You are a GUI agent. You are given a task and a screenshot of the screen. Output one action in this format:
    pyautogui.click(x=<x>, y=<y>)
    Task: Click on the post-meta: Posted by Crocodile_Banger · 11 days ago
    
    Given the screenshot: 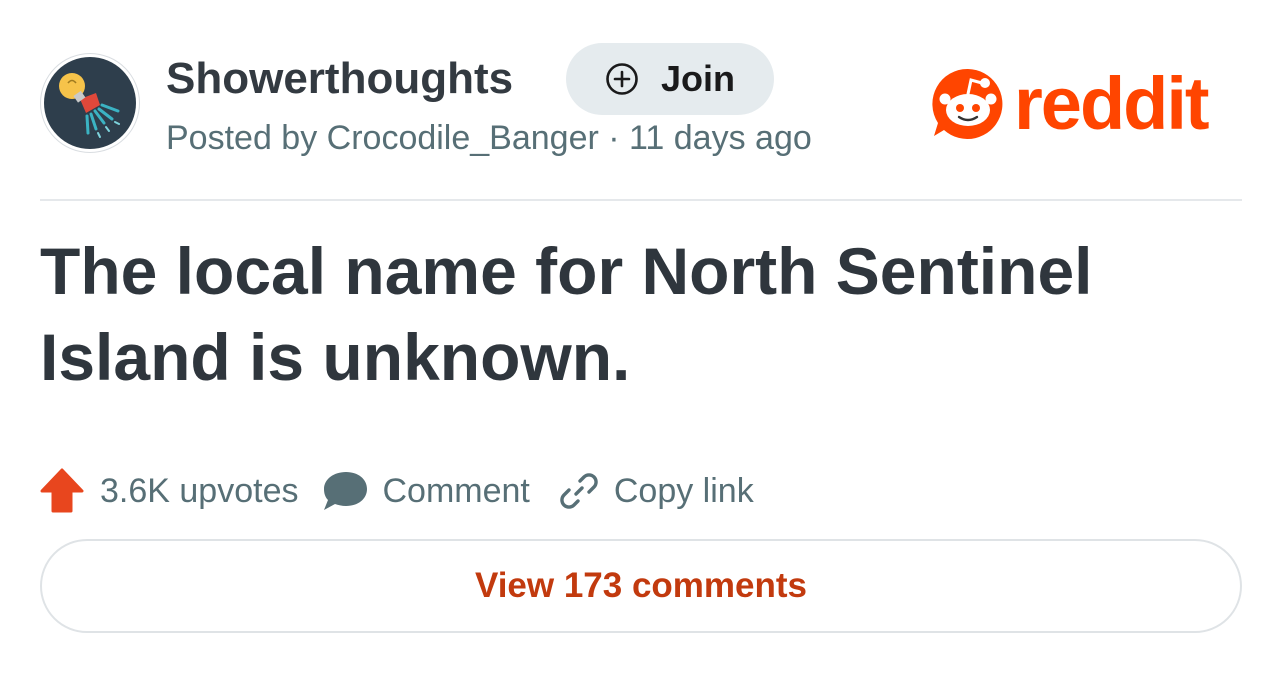 What is the action you would take?
    pyautogui.click(x=489, y=138)
    